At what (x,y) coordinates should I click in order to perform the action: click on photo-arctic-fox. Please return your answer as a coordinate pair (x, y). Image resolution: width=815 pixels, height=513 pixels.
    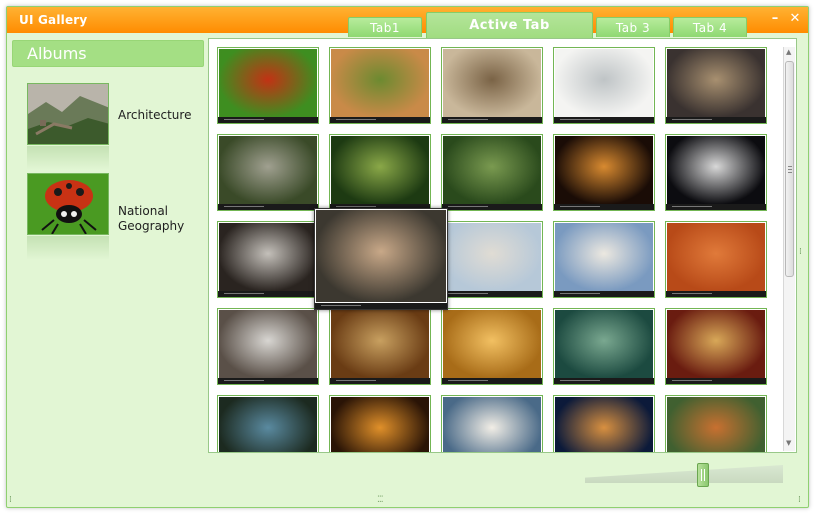
    Looking at the image, I should click on (604, 85).